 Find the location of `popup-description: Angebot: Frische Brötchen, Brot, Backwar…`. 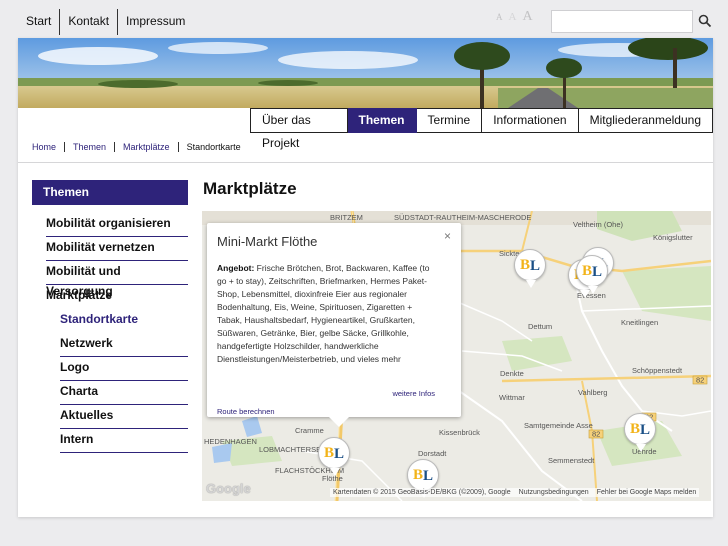

popup-description: Angebot: Frische Brötchen, Brot, Backwar… is located at coordinates (328, 314).